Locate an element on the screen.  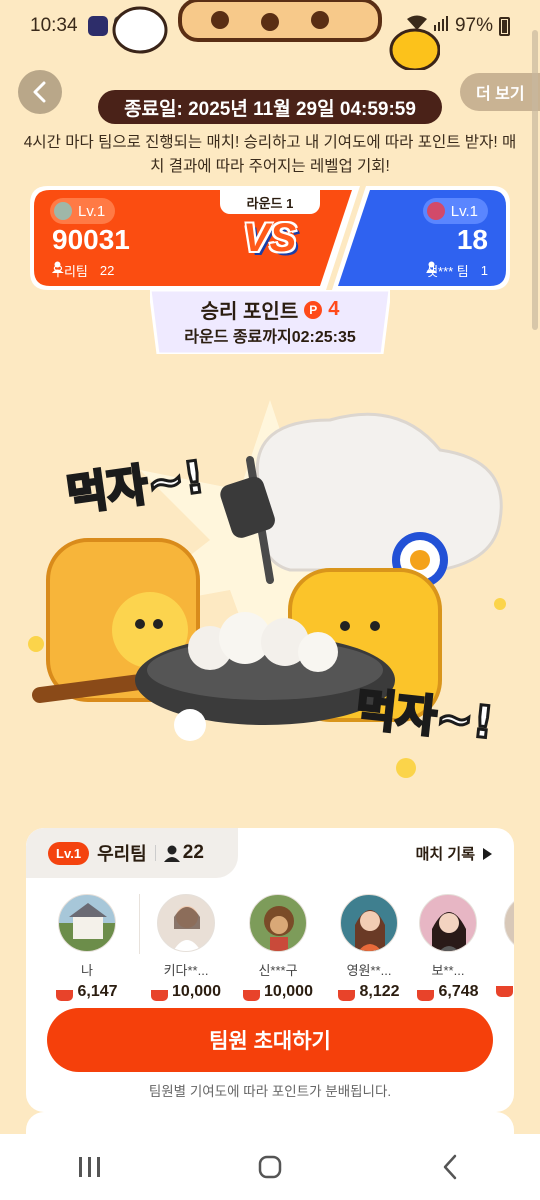
back-button is located at coordinates (40, 92).